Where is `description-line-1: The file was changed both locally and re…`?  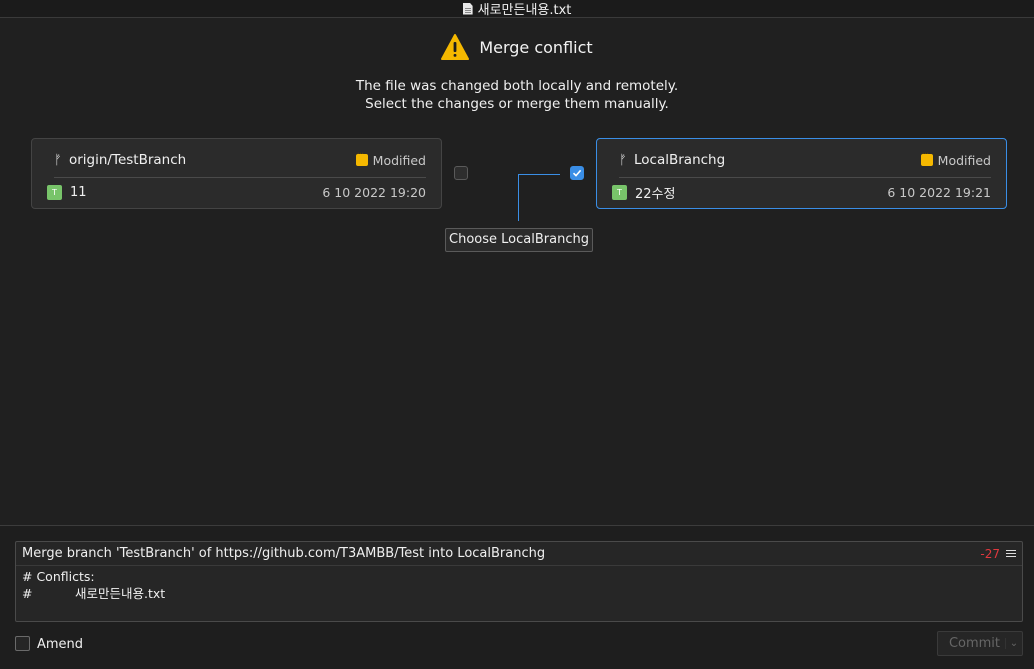 description-line-1: The file was changed both locally and re… is located at coordinates (517, 86).